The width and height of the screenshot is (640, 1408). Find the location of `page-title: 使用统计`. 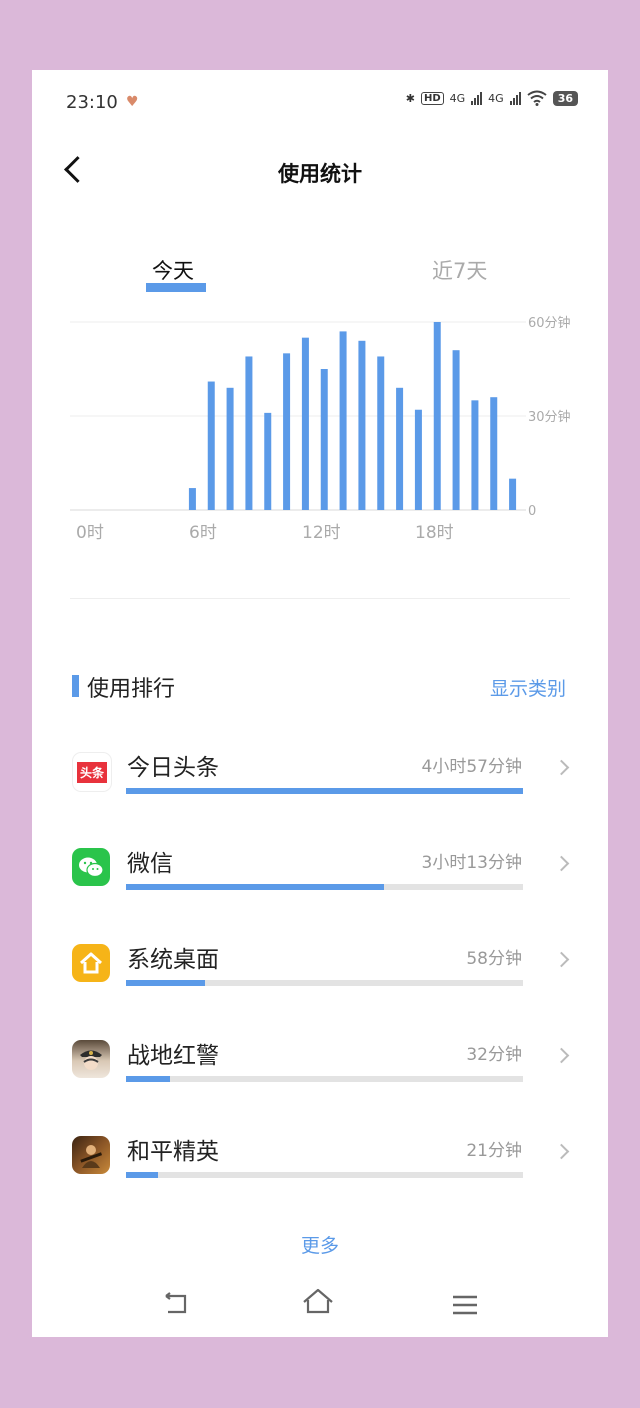

page-title: 使用统计 is located at coordinates (320, 174).